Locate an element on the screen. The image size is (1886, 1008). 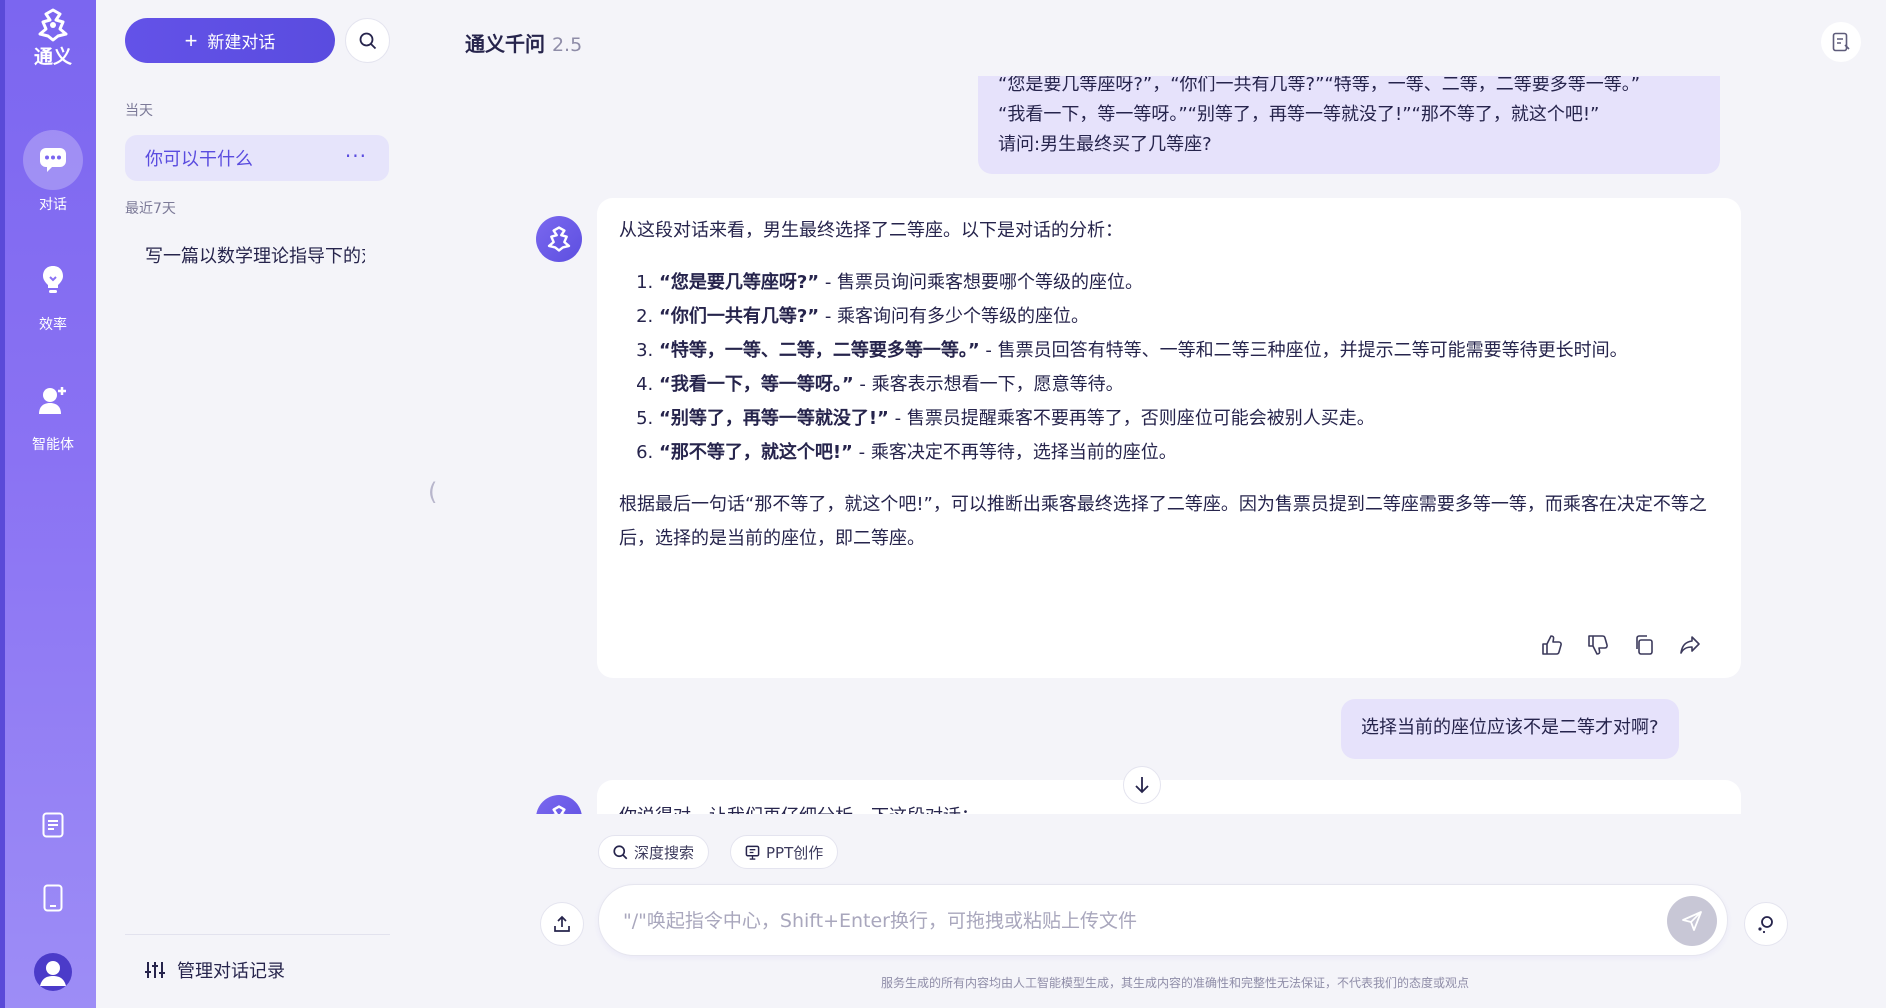
upload-button is located at coordinates (562, 924).